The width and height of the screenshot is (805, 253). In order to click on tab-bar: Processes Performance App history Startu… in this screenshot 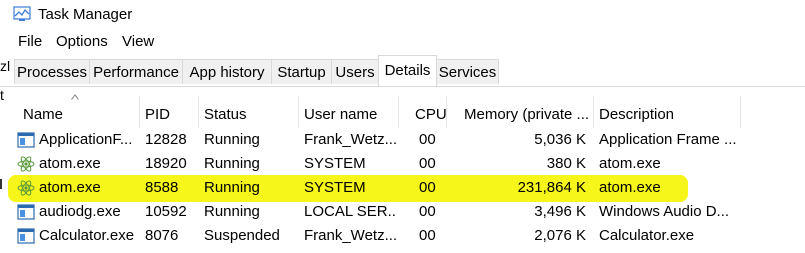, I will do `click(402, 70)`.